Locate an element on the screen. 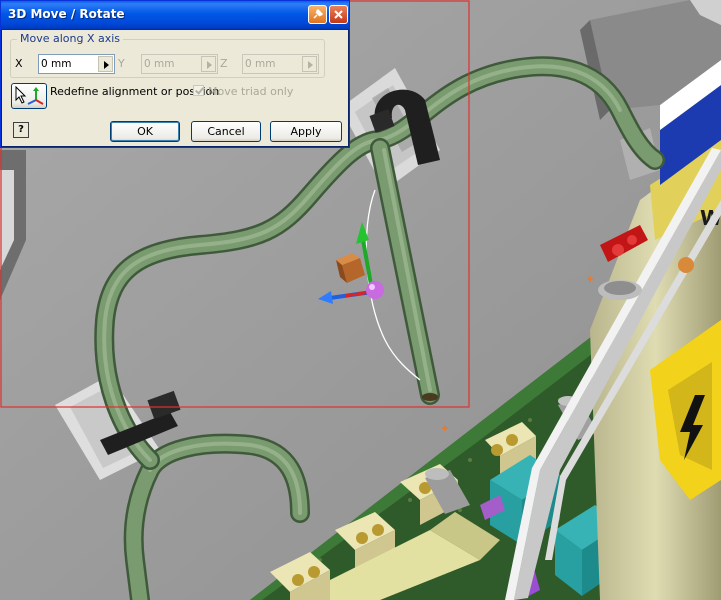  y-arrow-button is located at coordinates (208, 64).